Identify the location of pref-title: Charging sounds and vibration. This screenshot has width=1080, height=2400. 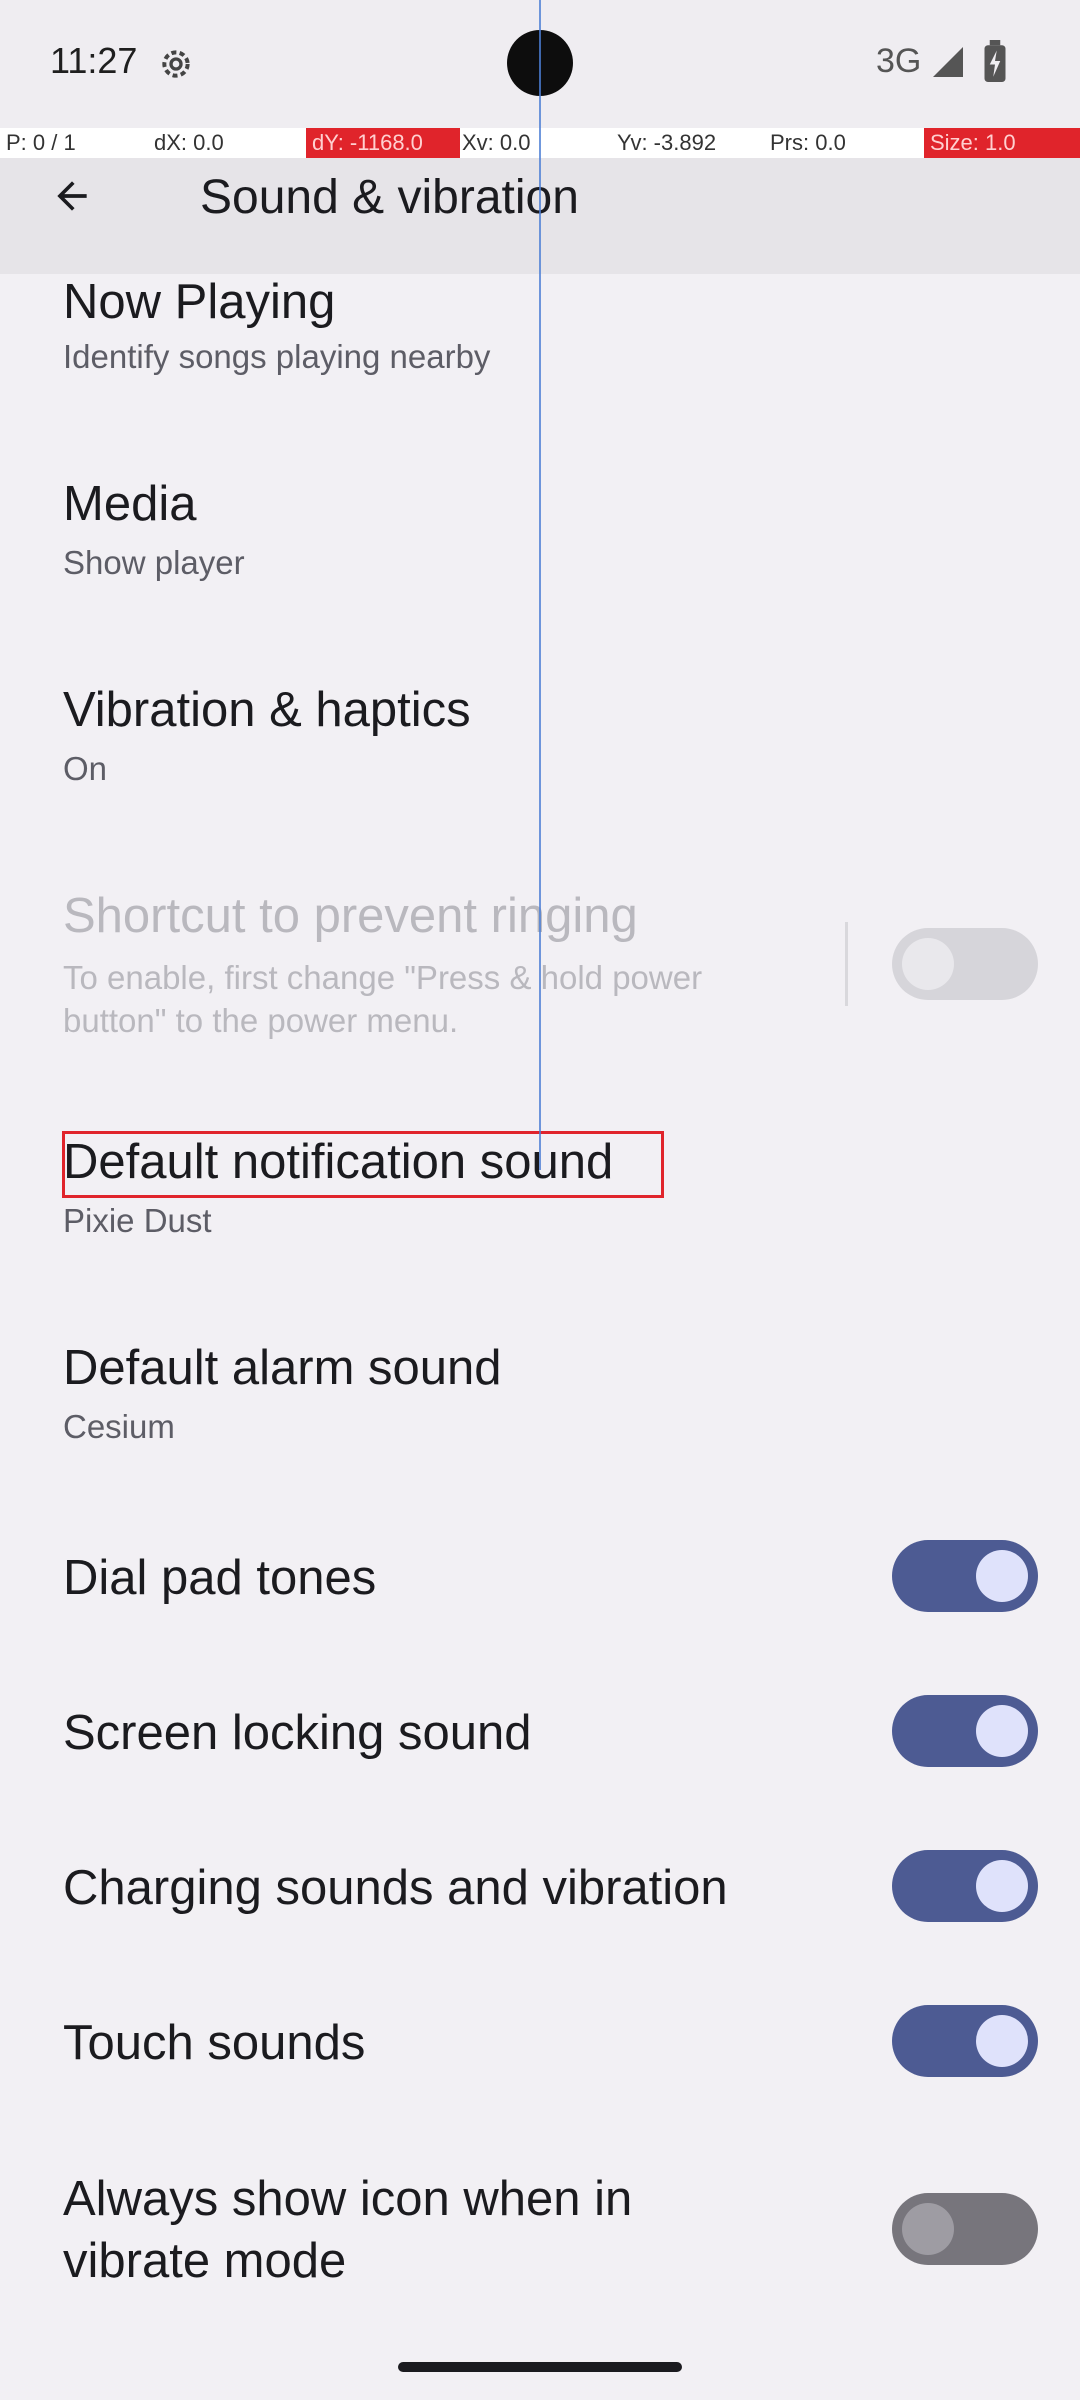
(395, 1888).